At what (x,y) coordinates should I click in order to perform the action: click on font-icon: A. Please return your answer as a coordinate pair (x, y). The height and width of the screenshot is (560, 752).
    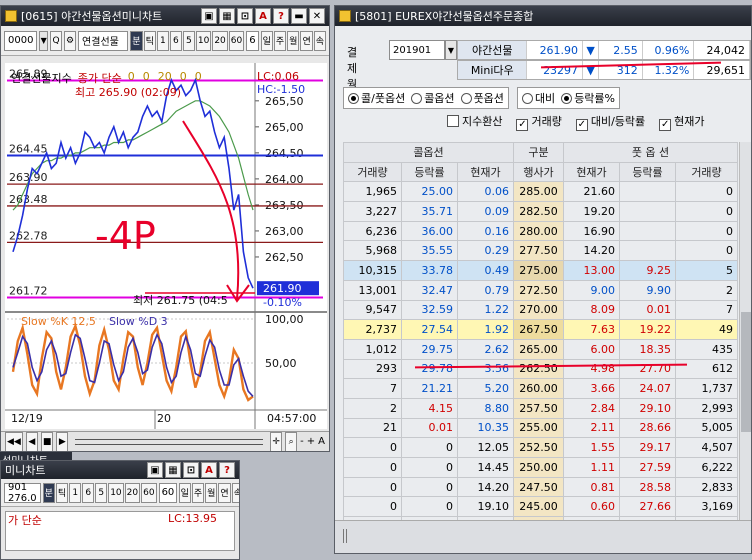
    Looking at the image, I should click on (263, 16).